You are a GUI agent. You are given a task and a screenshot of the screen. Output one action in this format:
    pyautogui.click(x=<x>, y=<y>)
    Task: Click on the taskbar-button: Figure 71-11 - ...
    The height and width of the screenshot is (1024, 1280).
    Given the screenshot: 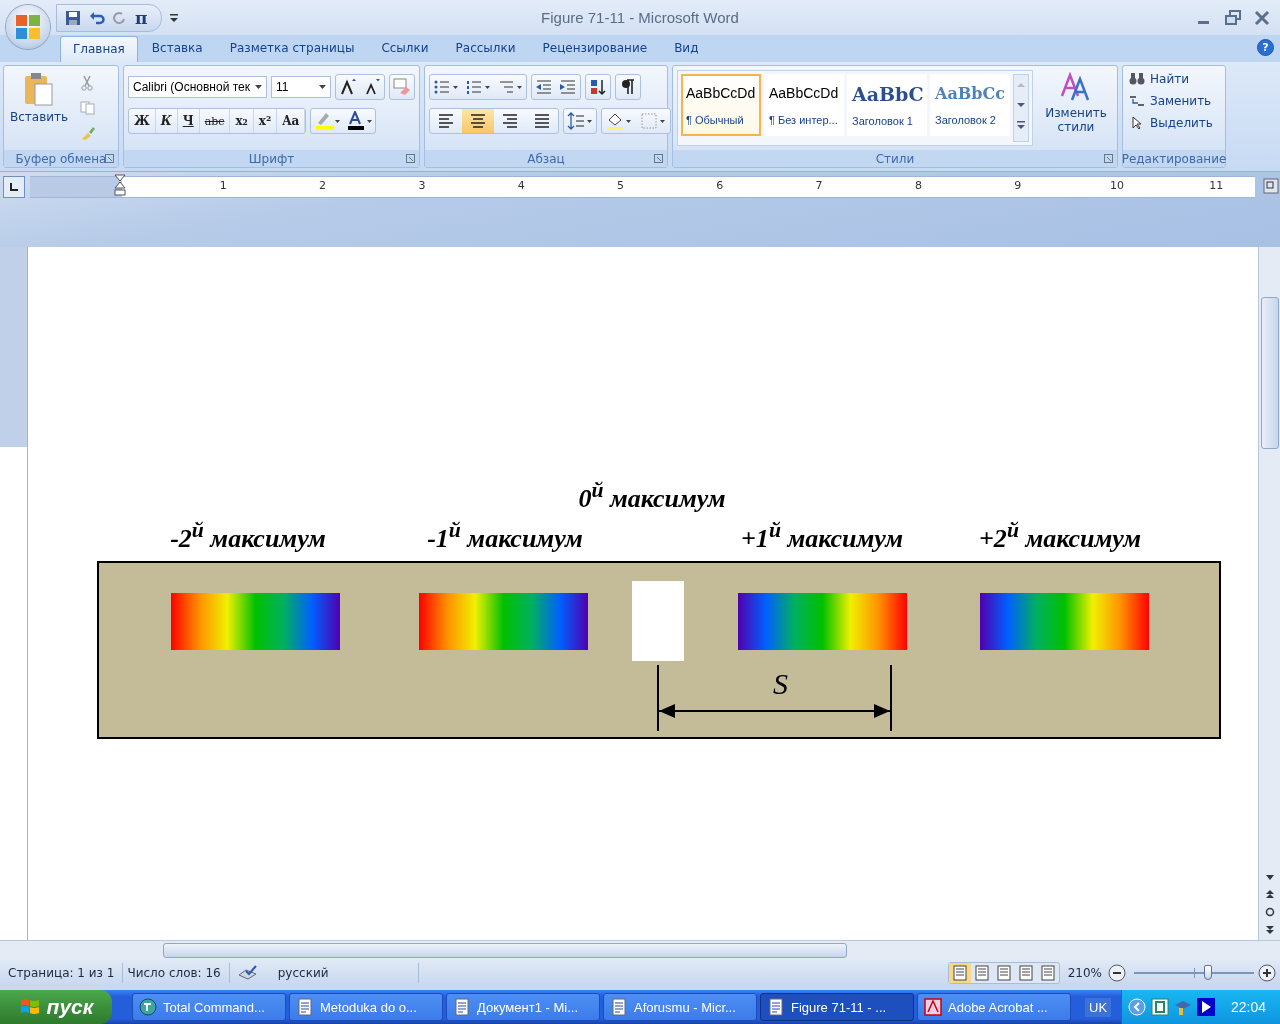 What is the action you would take?
    pyautogui.click(x=837, y=1007)
    